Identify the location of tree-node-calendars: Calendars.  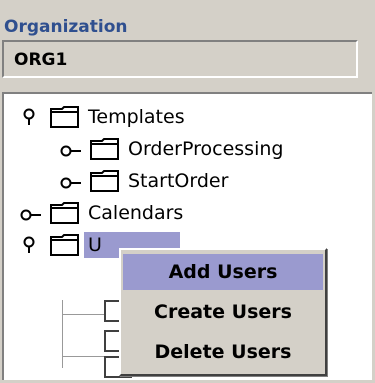
(134, 213).